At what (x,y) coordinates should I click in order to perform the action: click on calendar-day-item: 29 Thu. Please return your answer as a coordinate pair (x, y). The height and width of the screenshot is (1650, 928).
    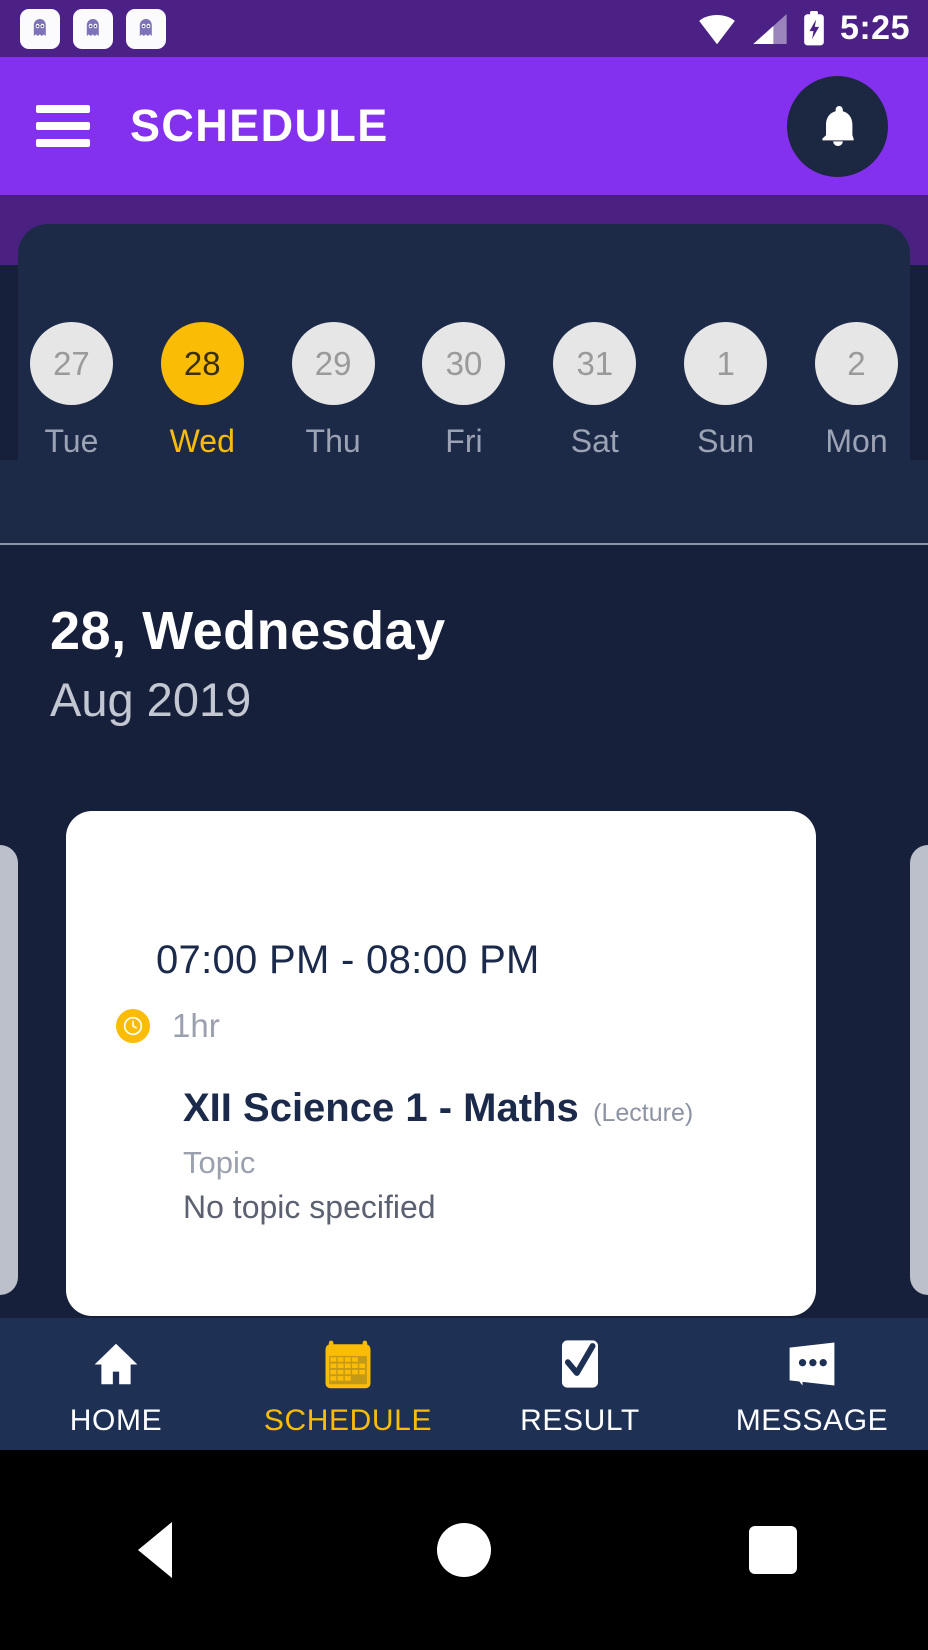
    Looking at the image, I should click on (333, 391).